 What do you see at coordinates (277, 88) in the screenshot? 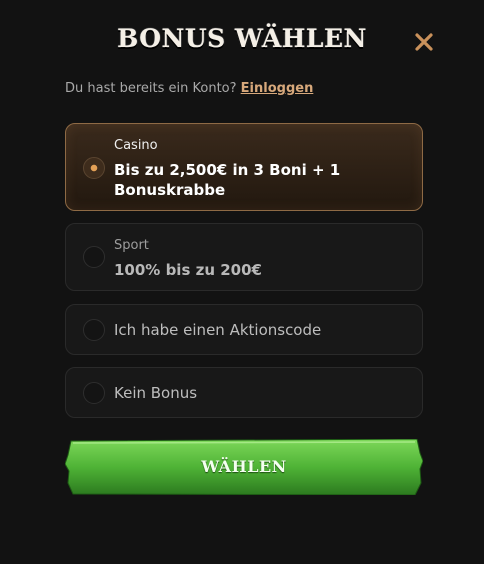
I see `login-link: Einloggen` at bounding box center [277, 88].